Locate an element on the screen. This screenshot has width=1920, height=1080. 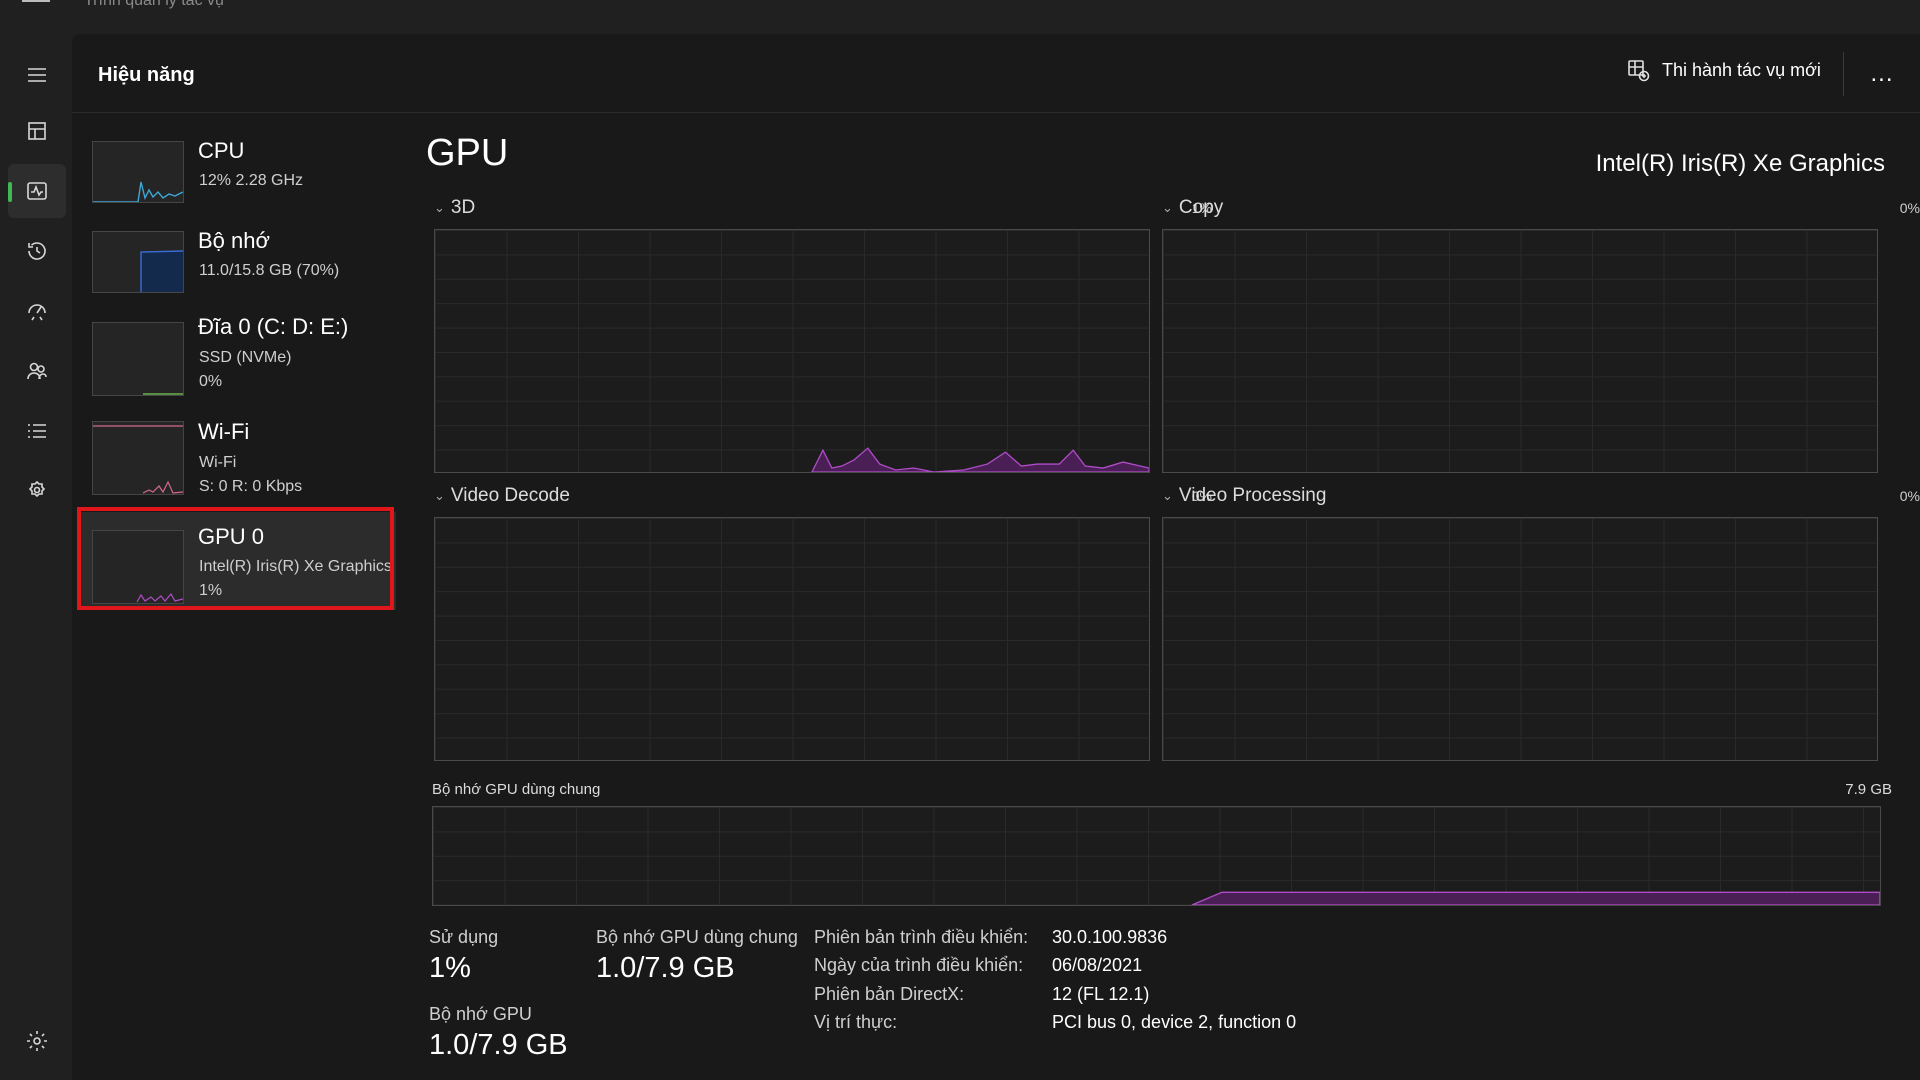
driver-version-label: Phiên bản trình điều khiển: is located at coordinates (921, 937).